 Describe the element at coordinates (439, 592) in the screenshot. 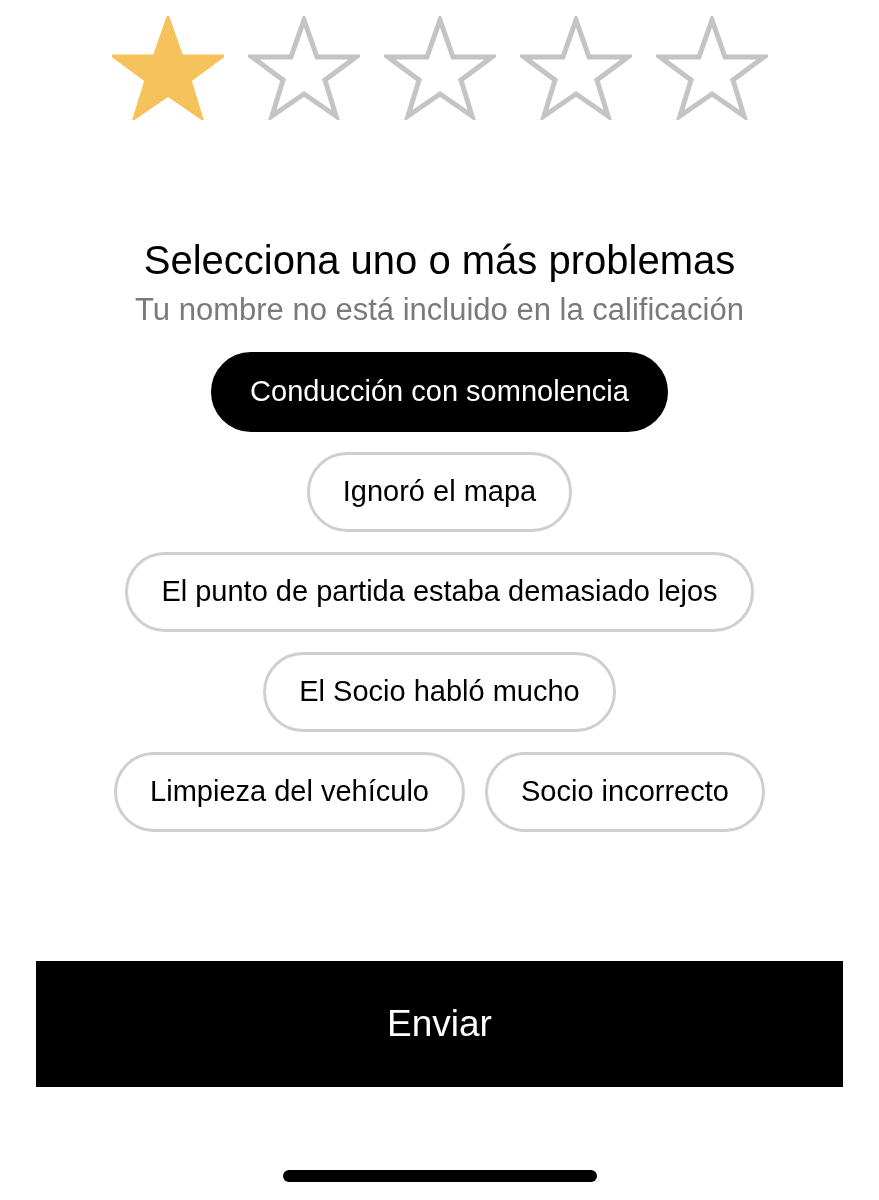

I see `issue-chip: El punto de partida estaba demasiado lejos` at that location.